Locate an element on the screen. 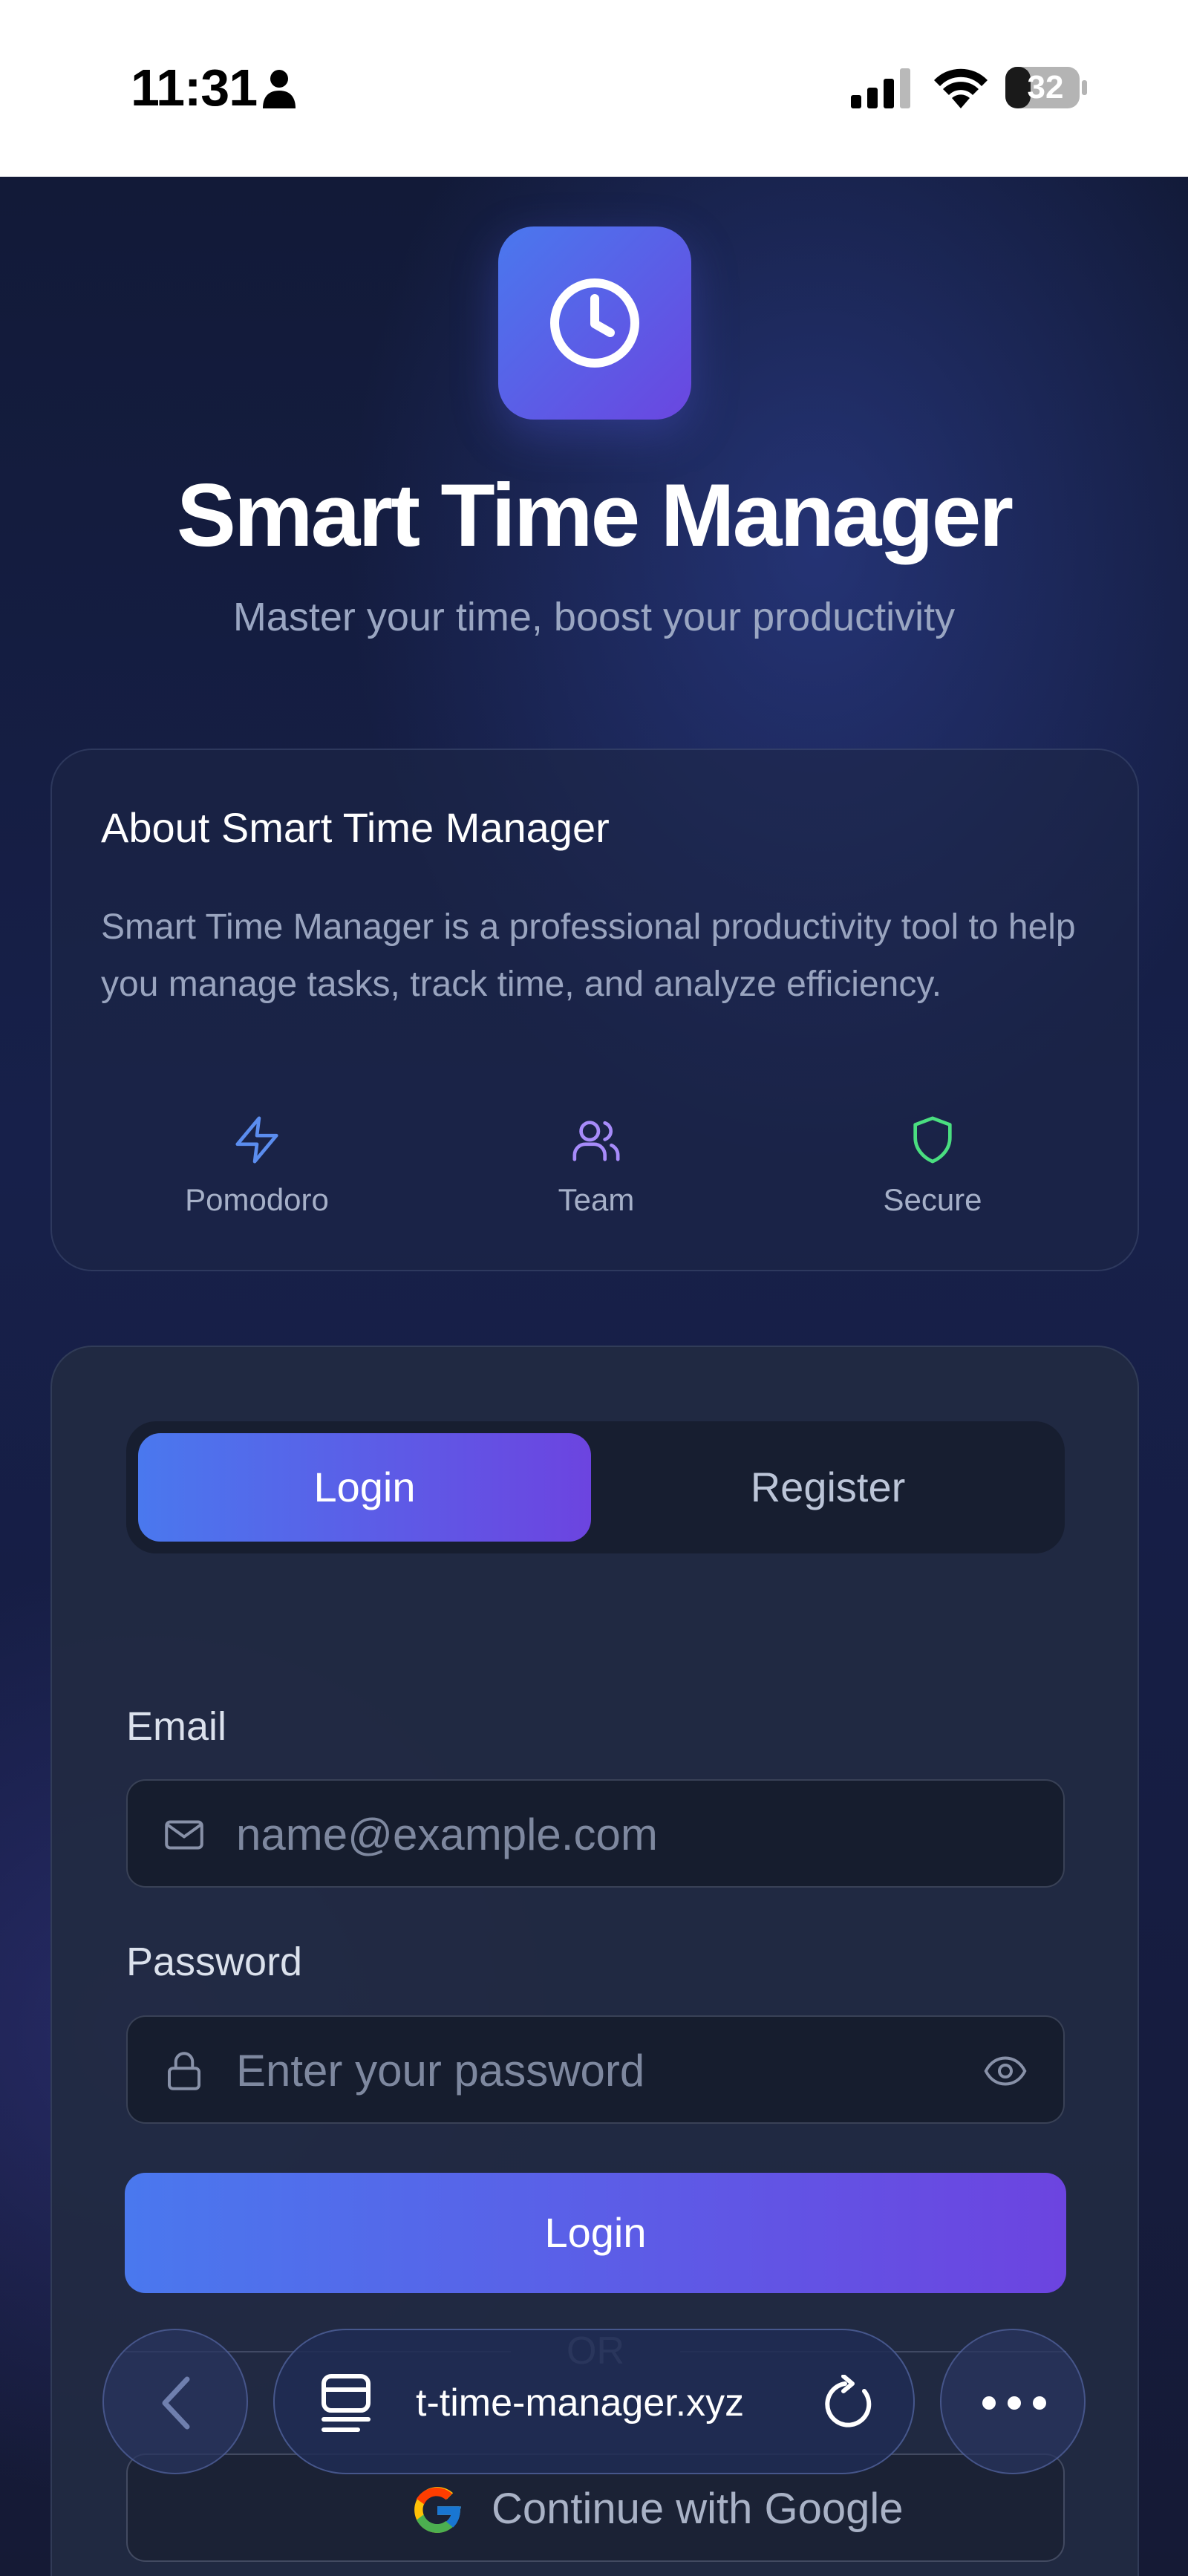  lock-icon is located at coordinates (184, 2071).